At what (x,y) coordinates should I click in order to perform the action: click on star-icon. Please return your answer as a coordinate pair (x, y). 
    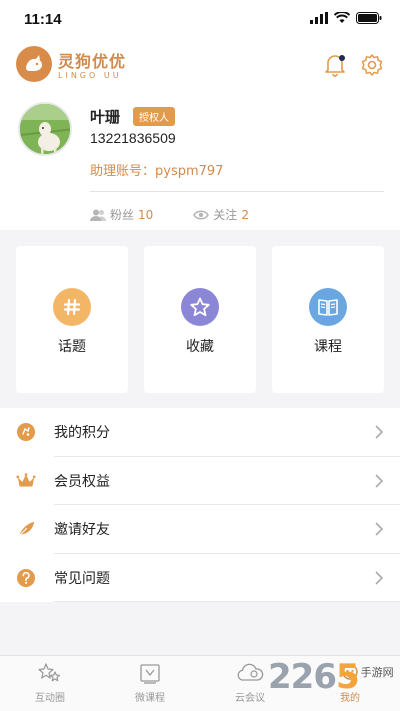
    Looking at the image, I should click on (200, 307).